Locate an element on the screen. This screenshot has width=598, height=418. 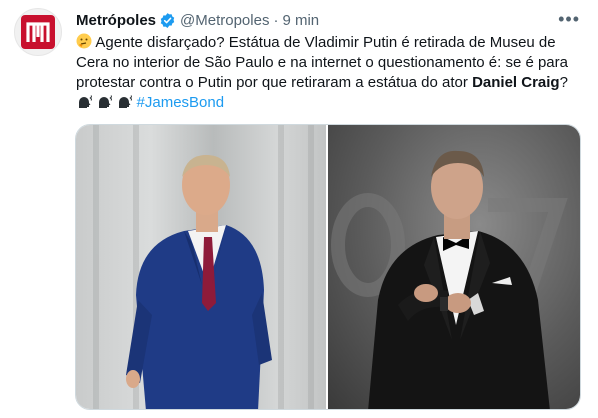
avatar is located at coordinates (38, 32).